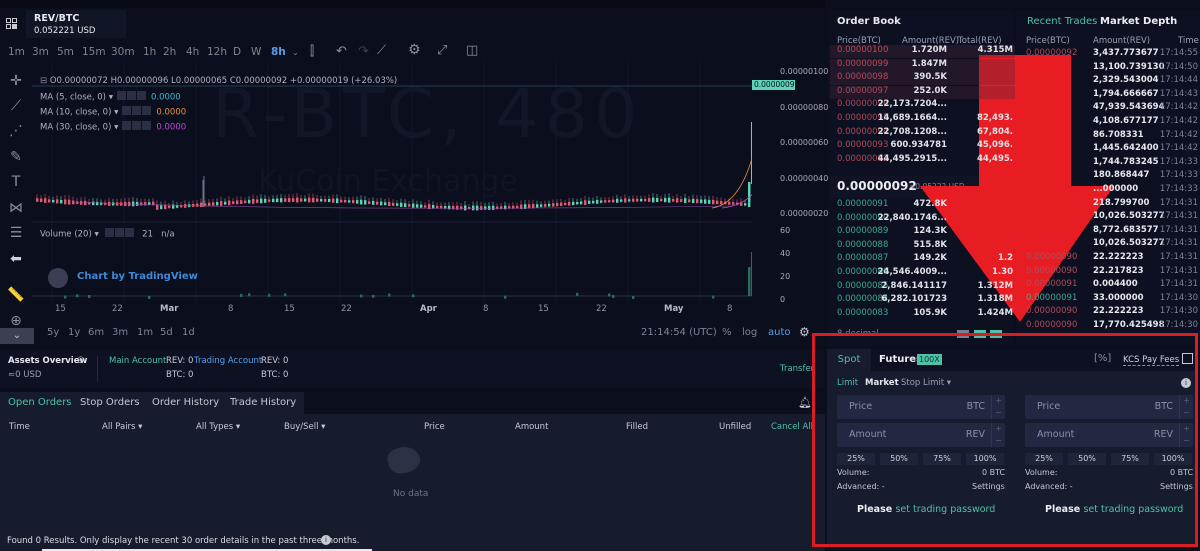 This screenshot has height=551, width=1200. What do you see at coordinates (922, 246) in the screenshot?
I see `order-book-row: 0.00000088 515.8K` at bounding box center [922, 246].